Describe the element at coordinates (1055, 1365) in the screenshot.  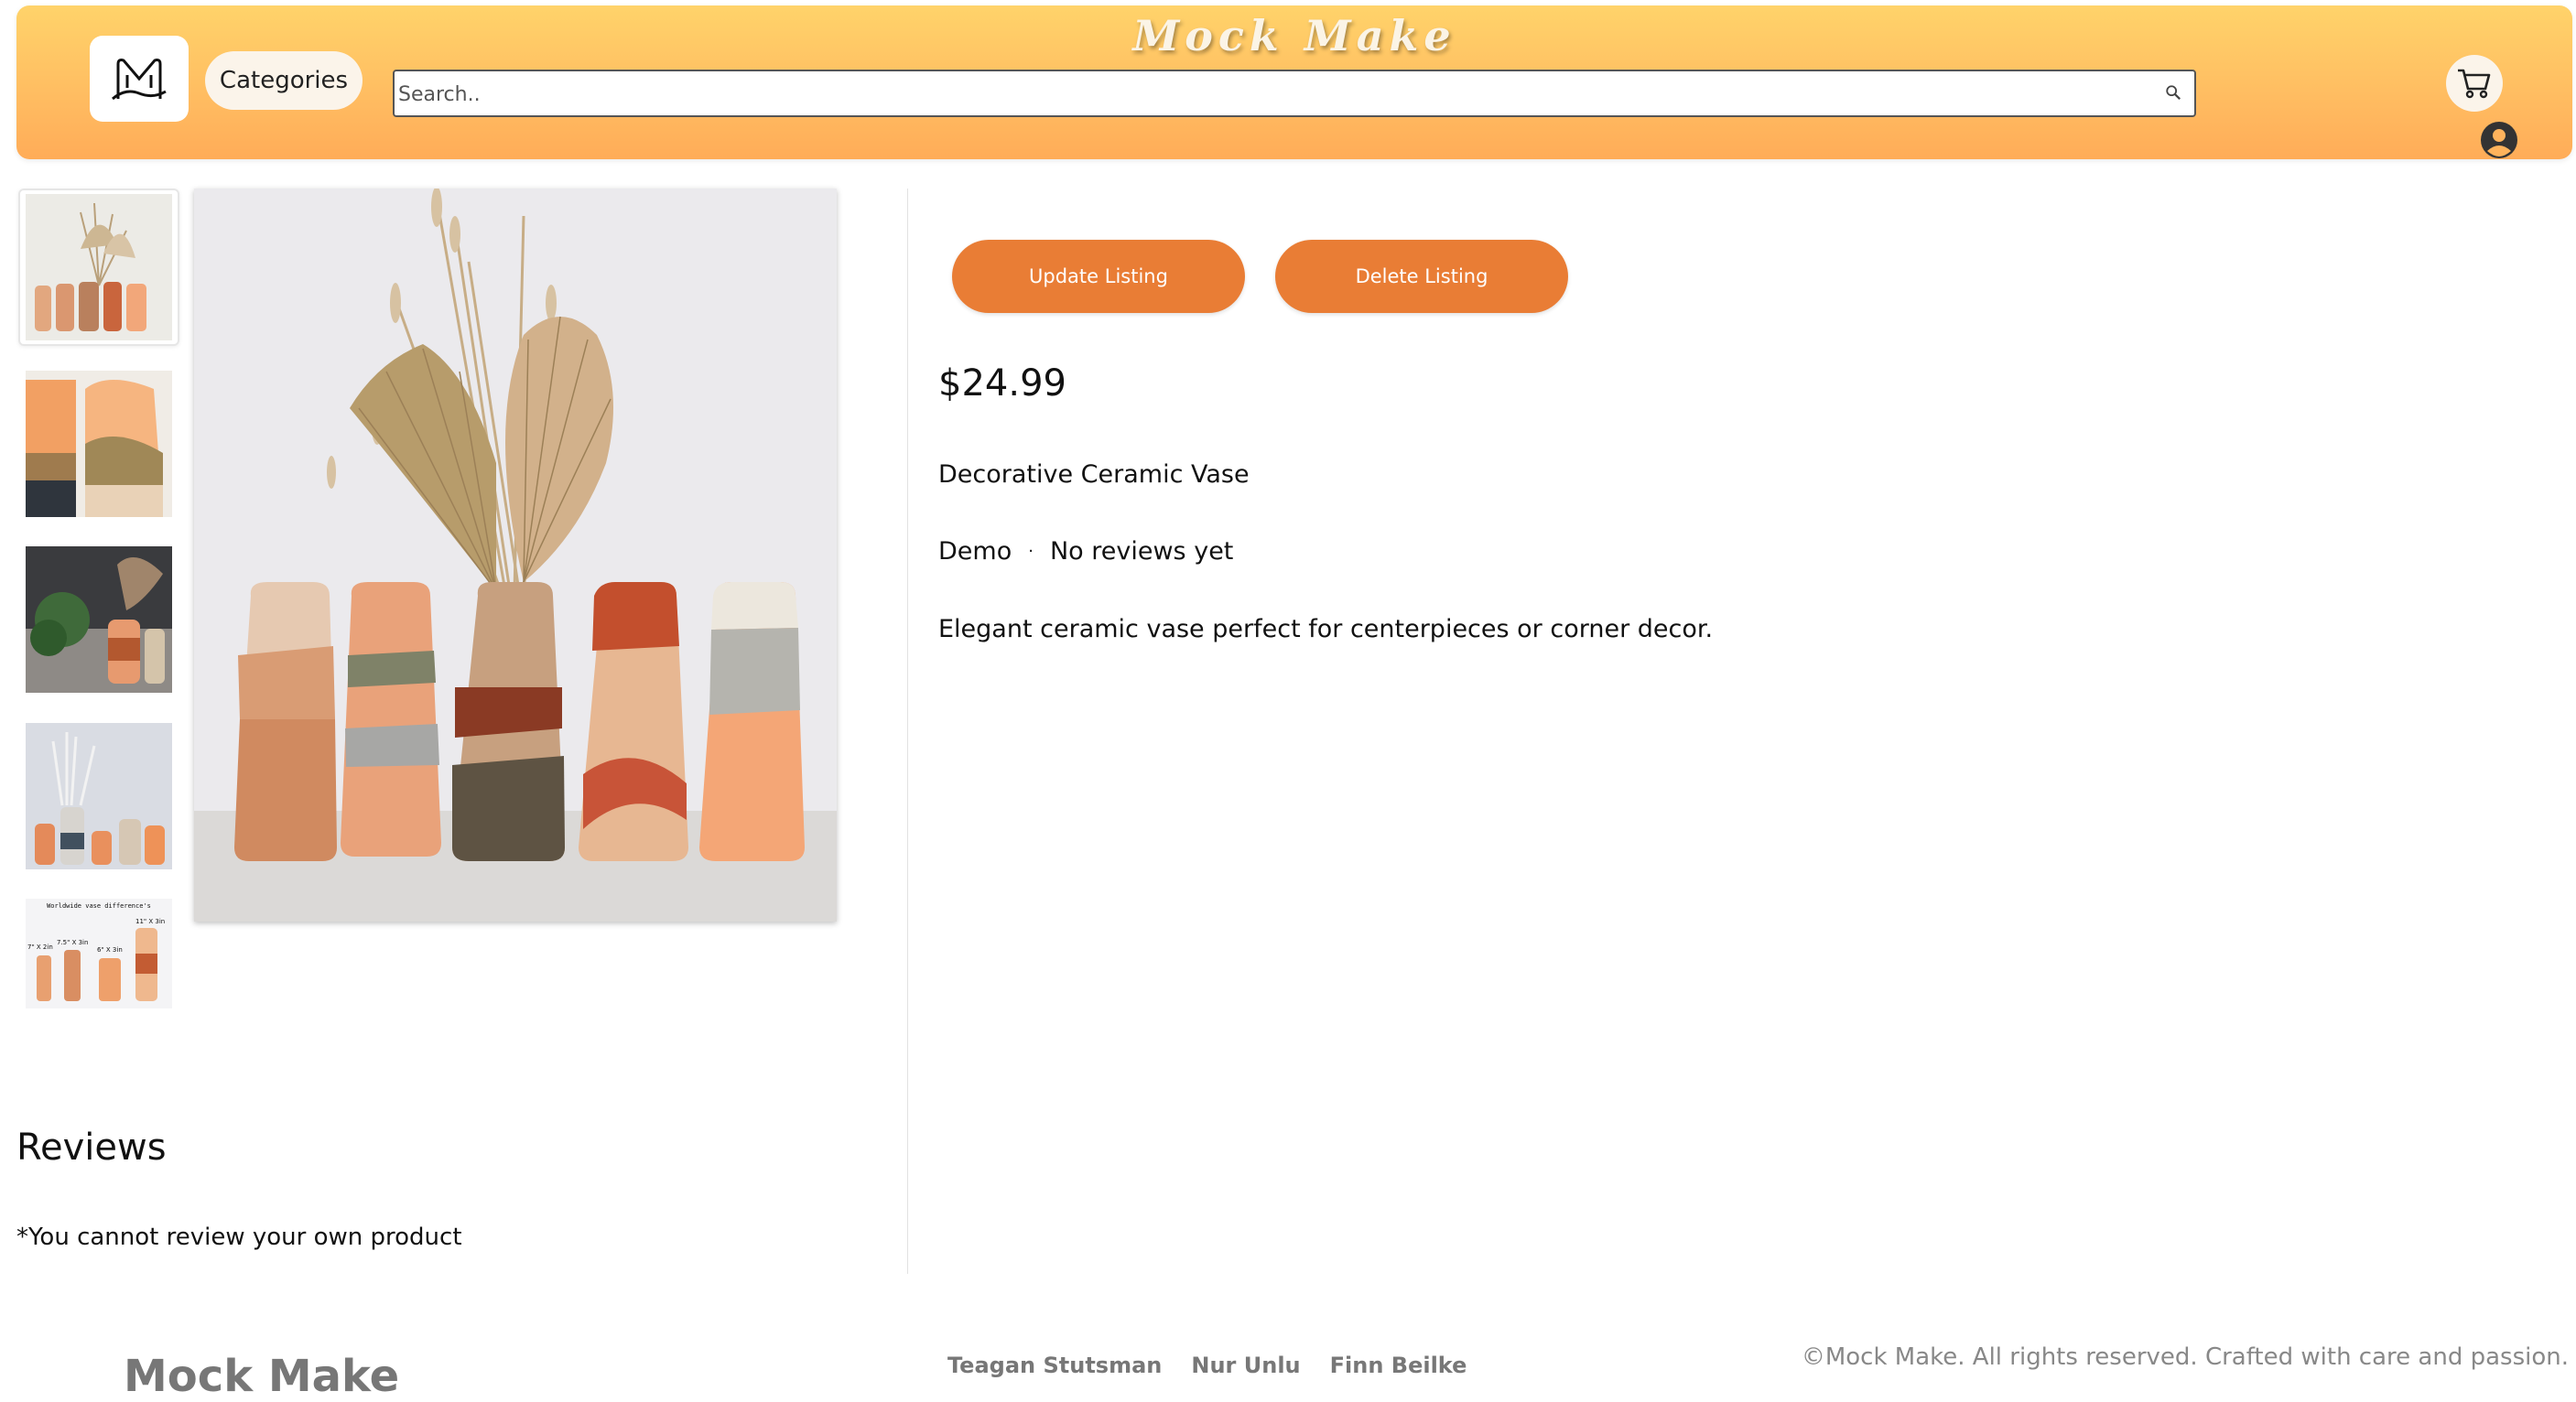
I see `credit-link: Teagan Stutsman` at that location.